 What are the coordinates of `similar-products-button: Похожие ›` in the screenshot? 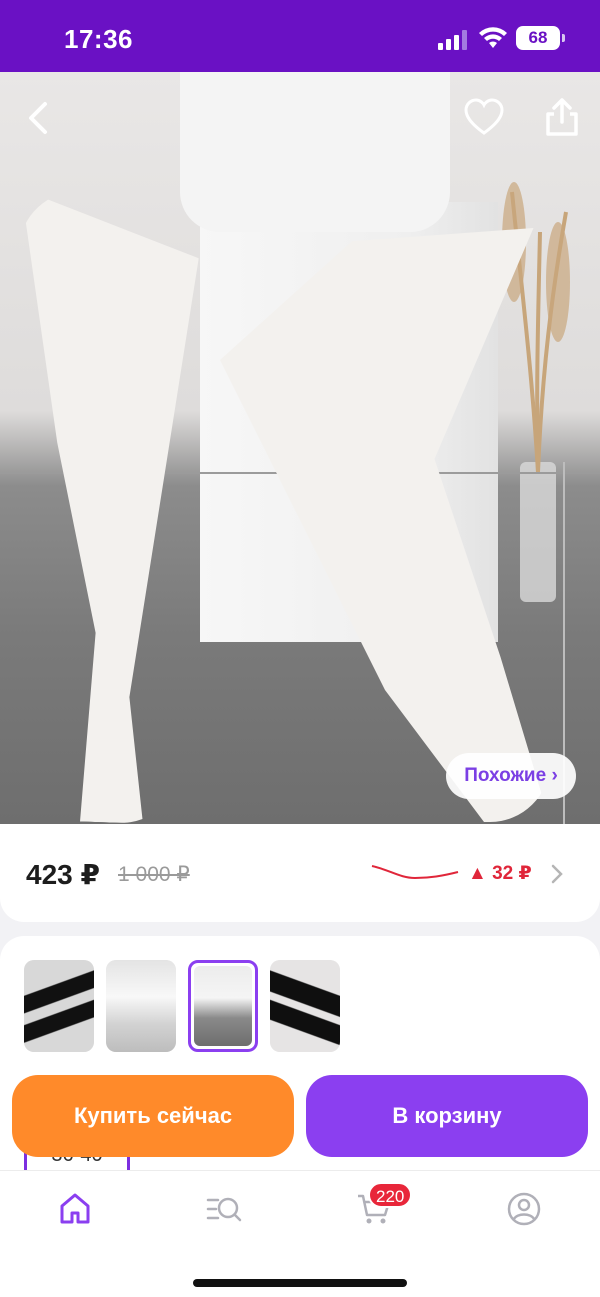 It's located at (511, 776).